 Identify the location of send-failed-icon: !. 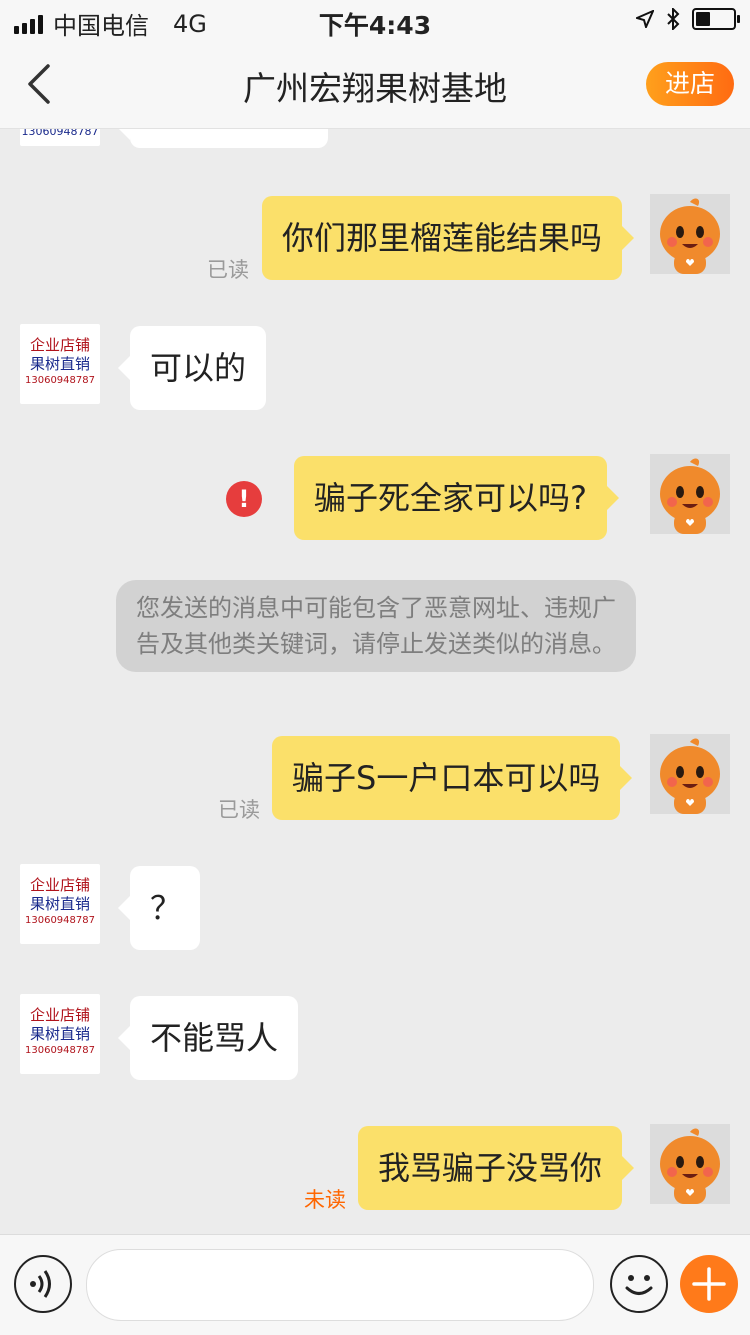
(244, 499).